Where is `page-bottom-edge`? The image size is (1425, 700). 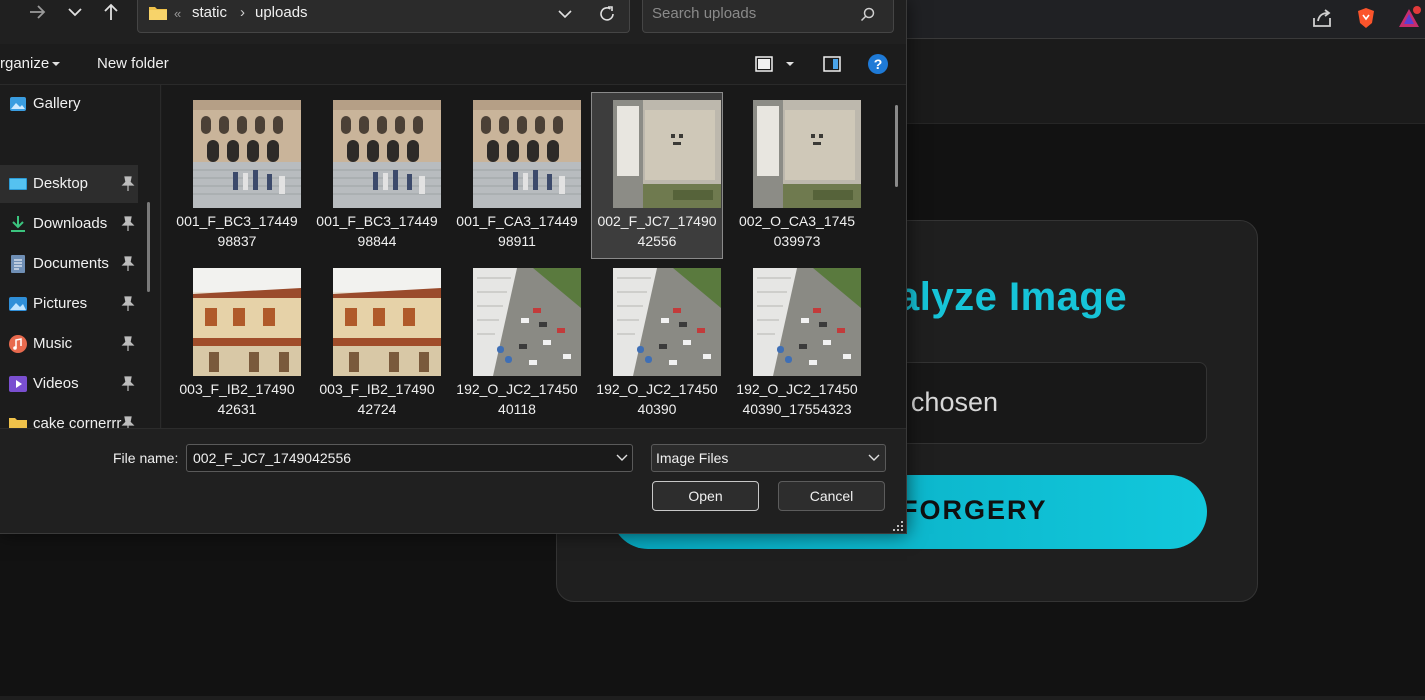 page-bottom-edge is located at coordinates (712, 698).